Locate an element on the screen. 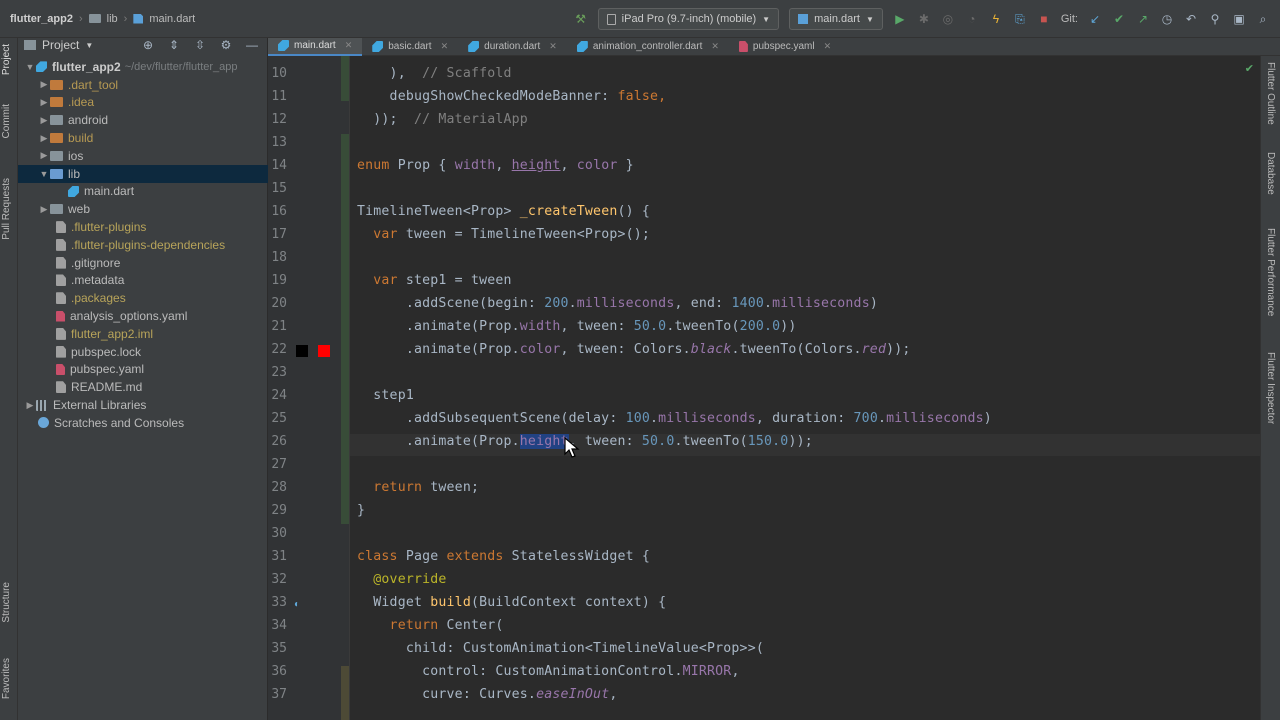 The width and height of the screenshot is (1280, 720). color-swatch-black is located at coordinates (302, 351).